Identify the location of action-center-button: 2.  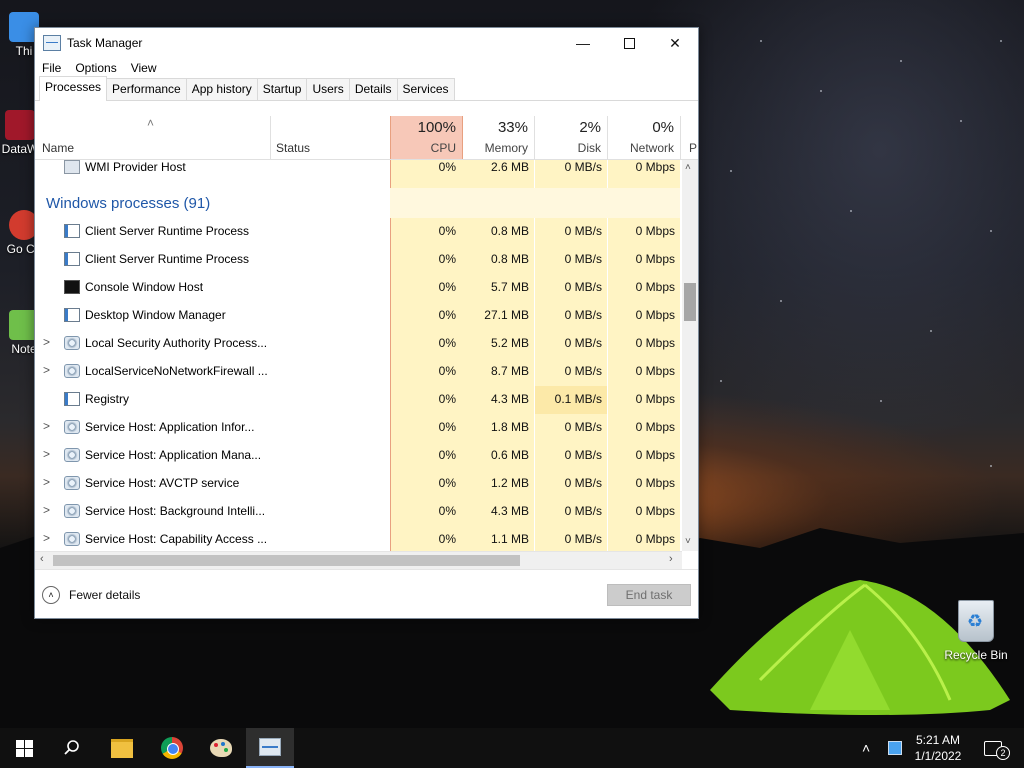
(1000, 748).